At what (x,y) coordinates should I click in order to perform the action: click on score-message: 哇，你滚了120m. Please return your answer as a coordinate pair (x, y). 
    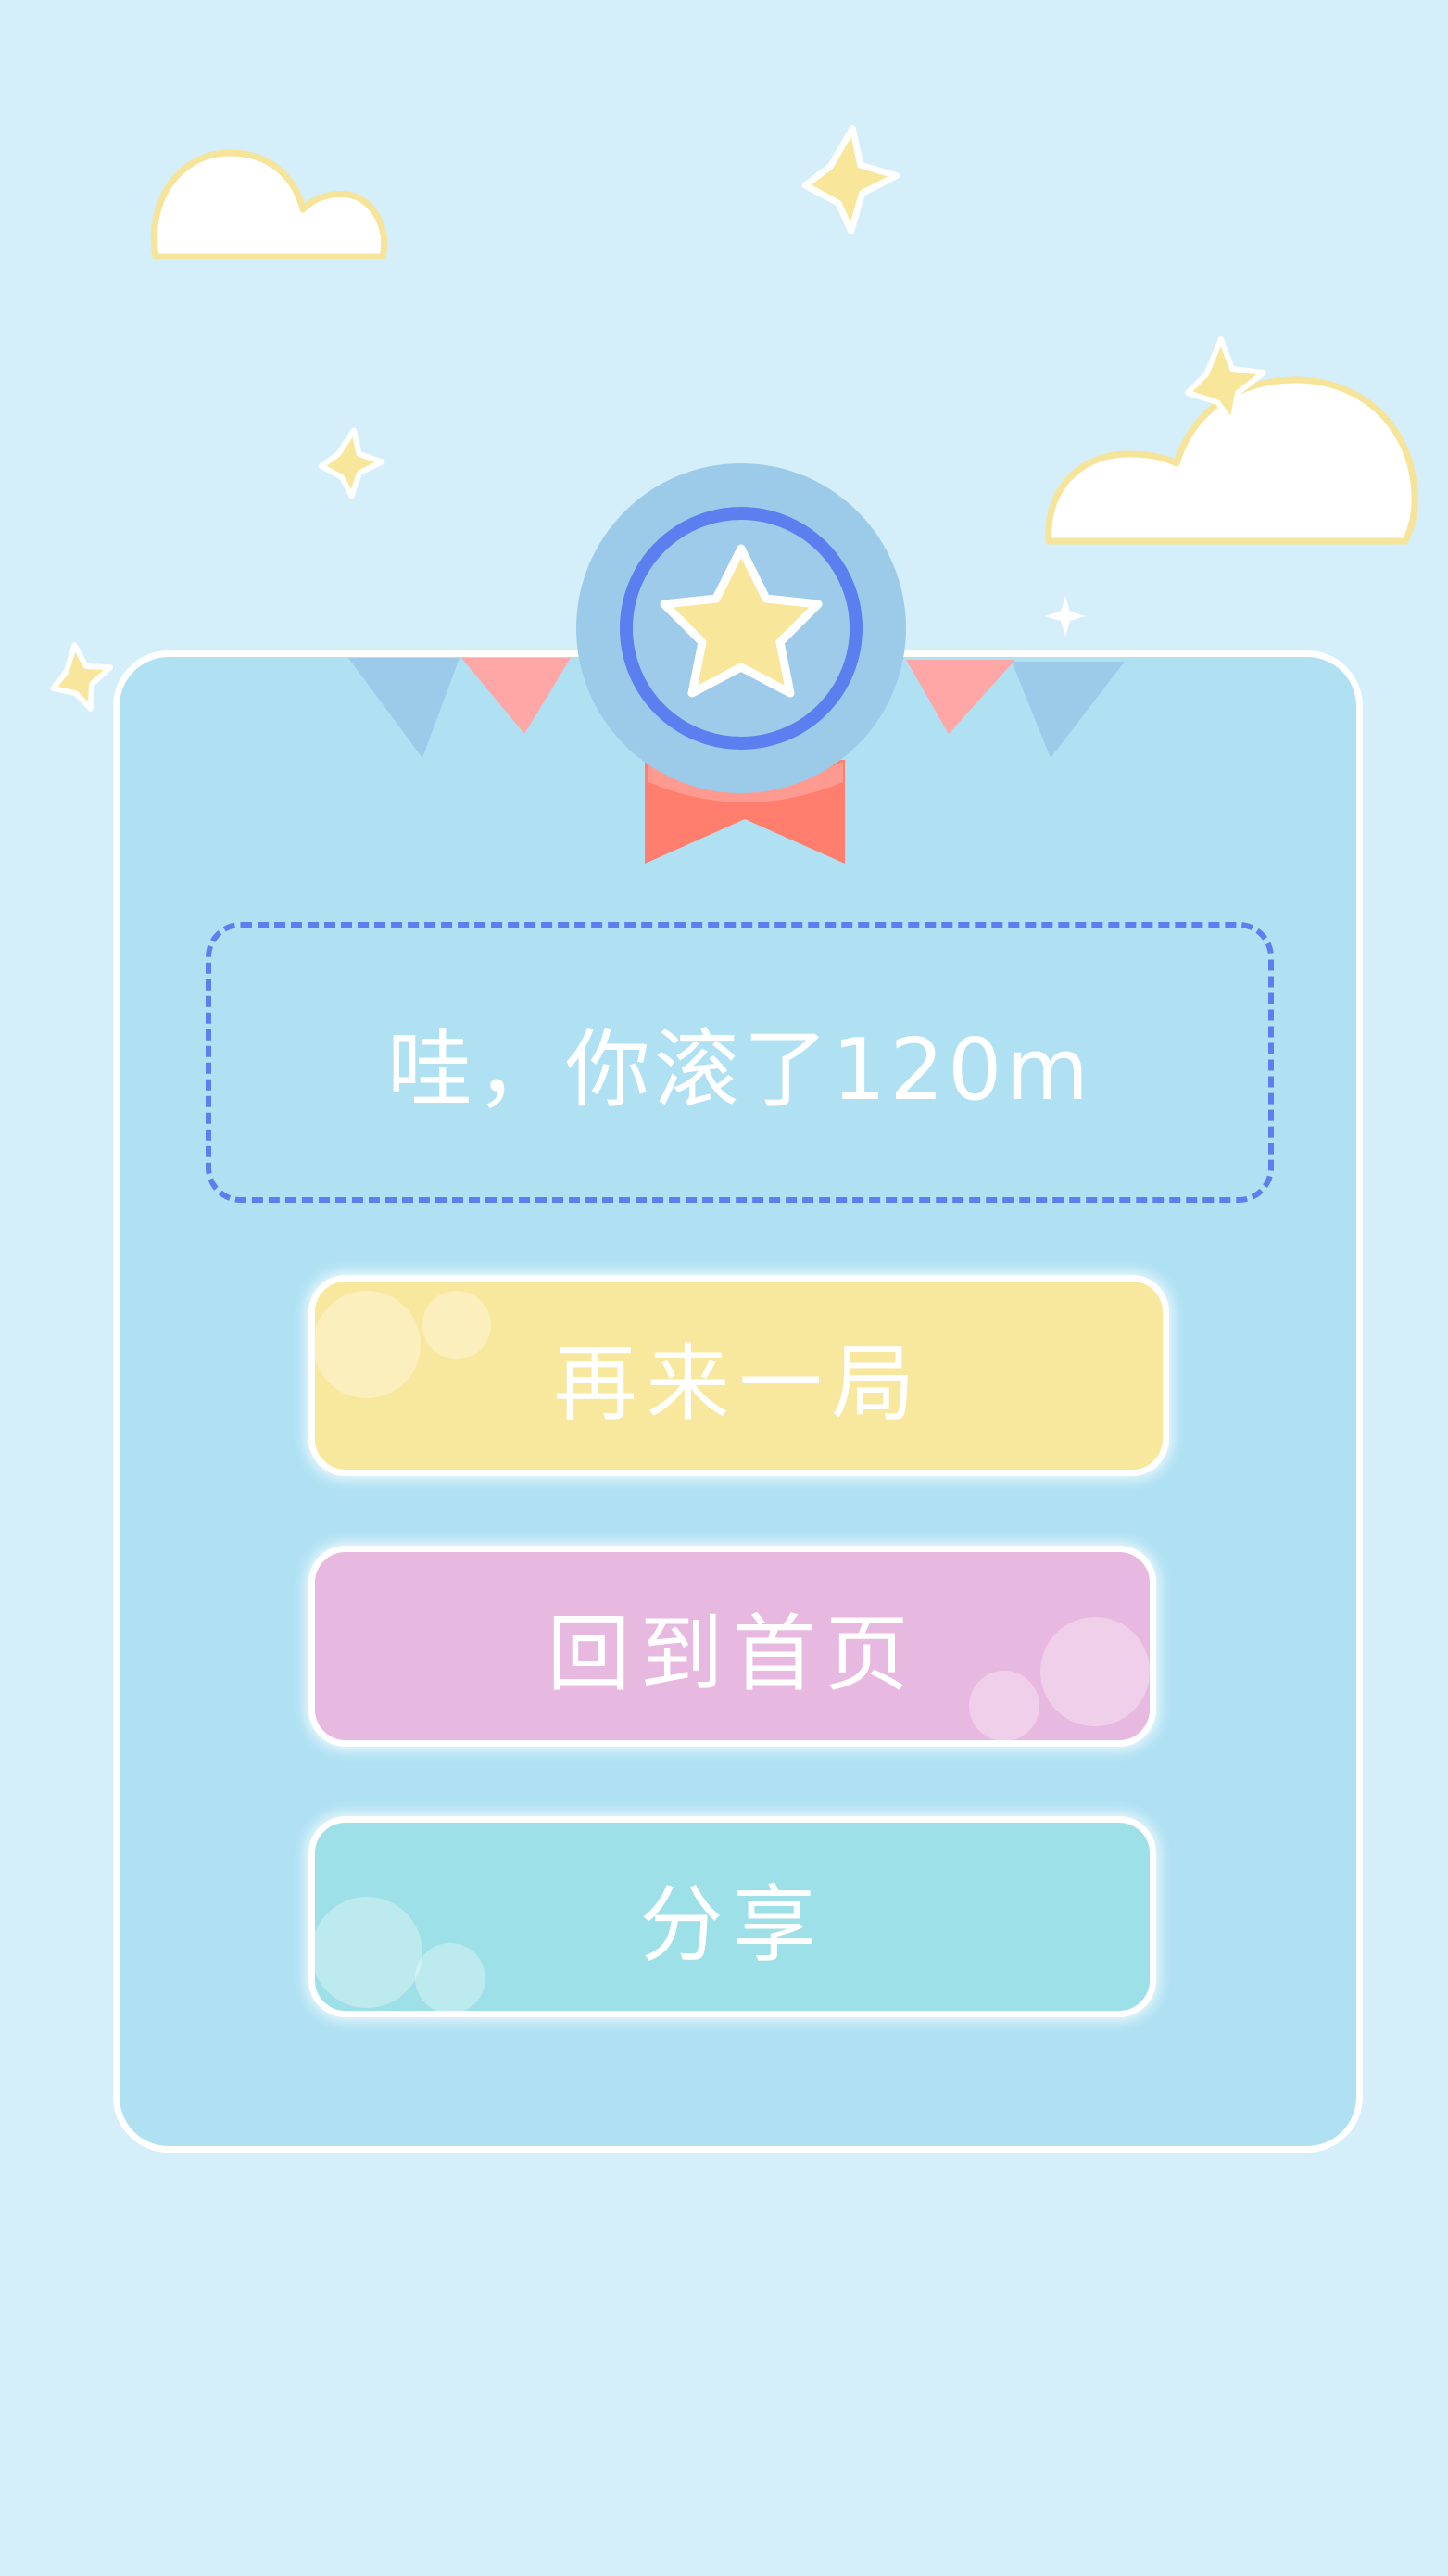
    Looking at the image, I should click on (739, 1069).